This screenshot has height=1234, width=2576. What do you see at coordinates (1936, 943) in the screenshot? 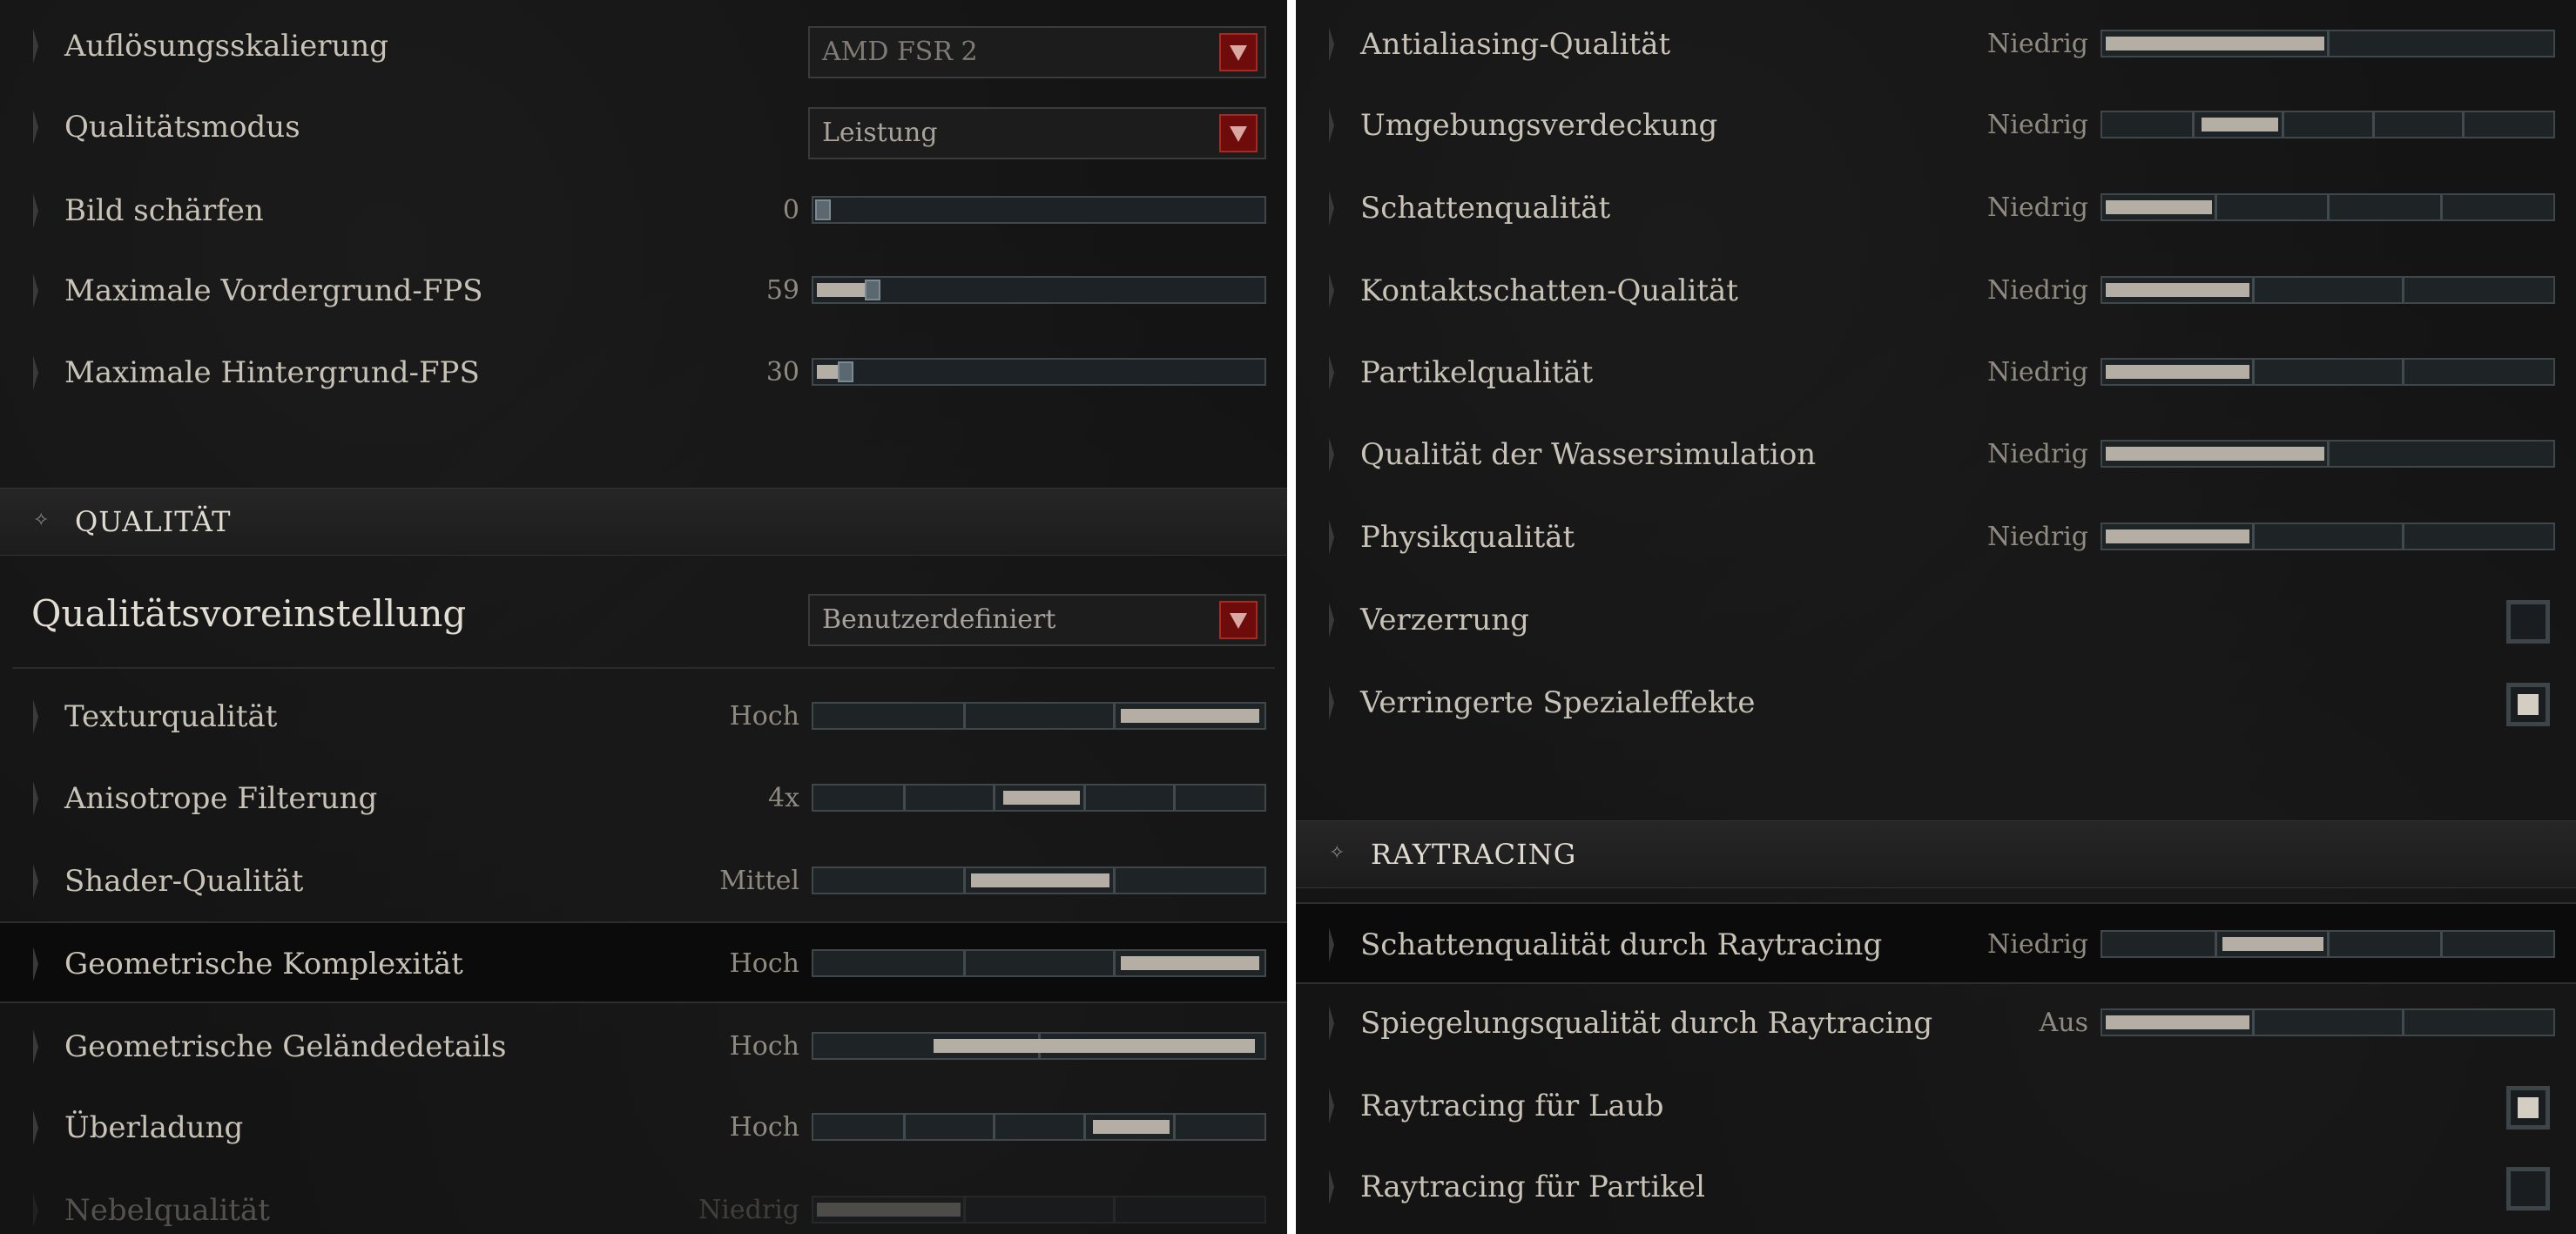
I see `setting-row-schattenqualitat-durch-raytracing: Schattenqualität durch Raytracing Niedrig` at bounding box center [1936, 943].